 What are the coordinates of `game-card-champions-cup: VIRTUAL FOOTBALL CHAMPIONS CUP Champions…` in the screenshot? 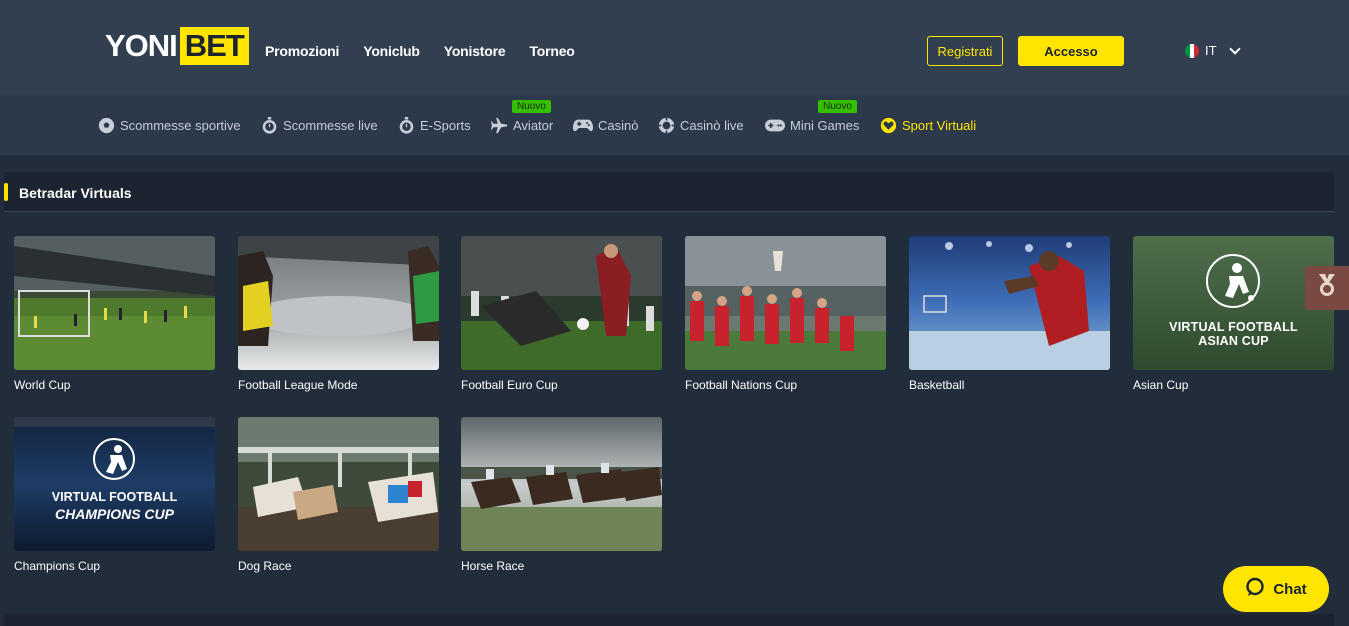 It's located at (114, 495).